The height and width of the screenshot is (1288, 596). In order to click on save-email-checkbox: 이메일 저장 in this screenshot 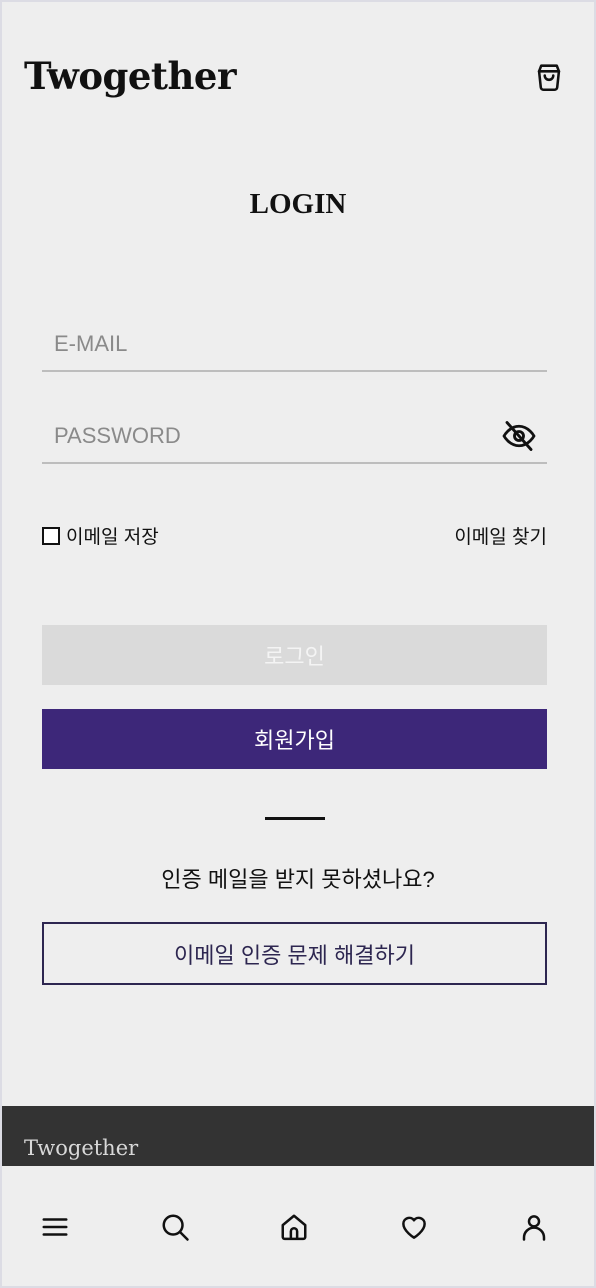, I will do `click(100, 535)`.